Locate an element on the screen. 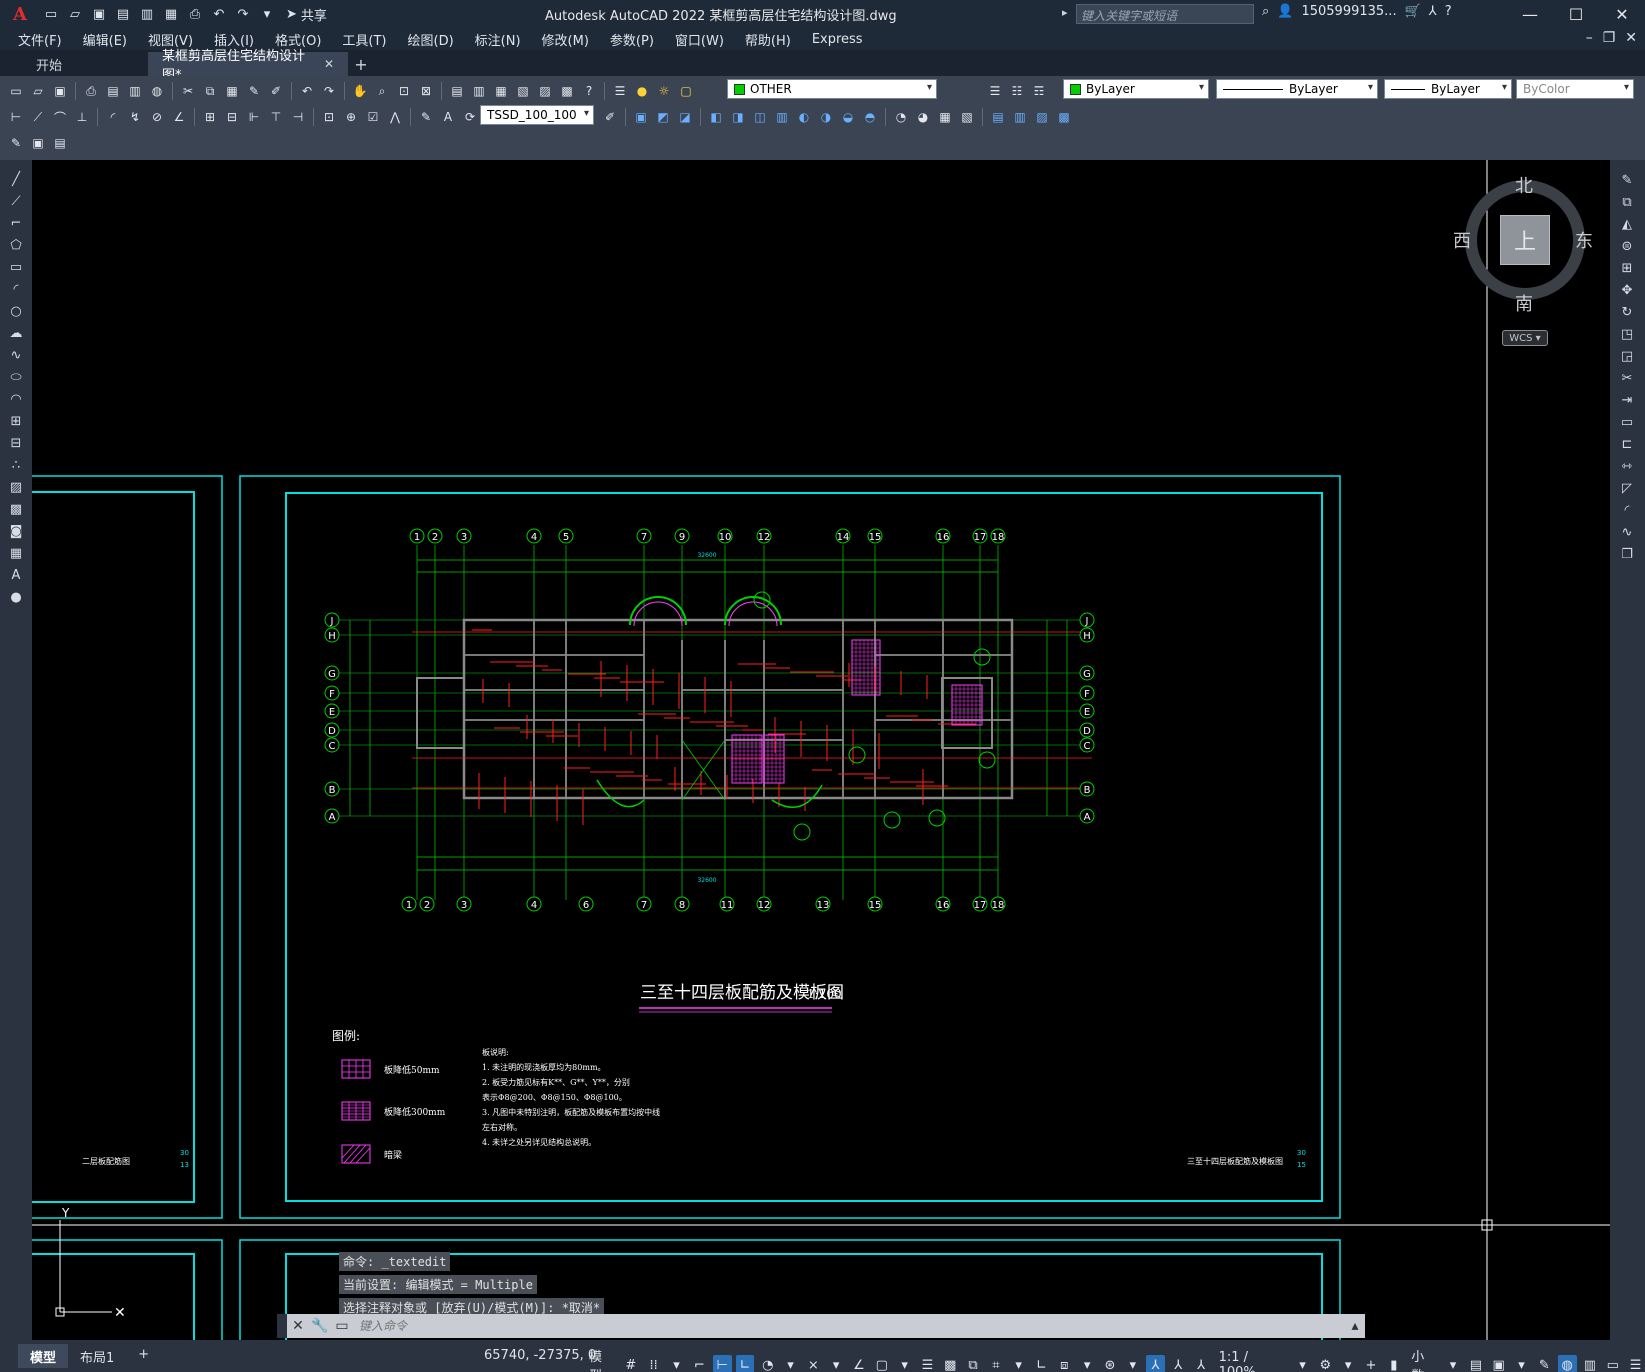 The height and width of the screenshot is (1372, 1645). lineweight-icon: ☰ is located at coordinates (927, 1363).